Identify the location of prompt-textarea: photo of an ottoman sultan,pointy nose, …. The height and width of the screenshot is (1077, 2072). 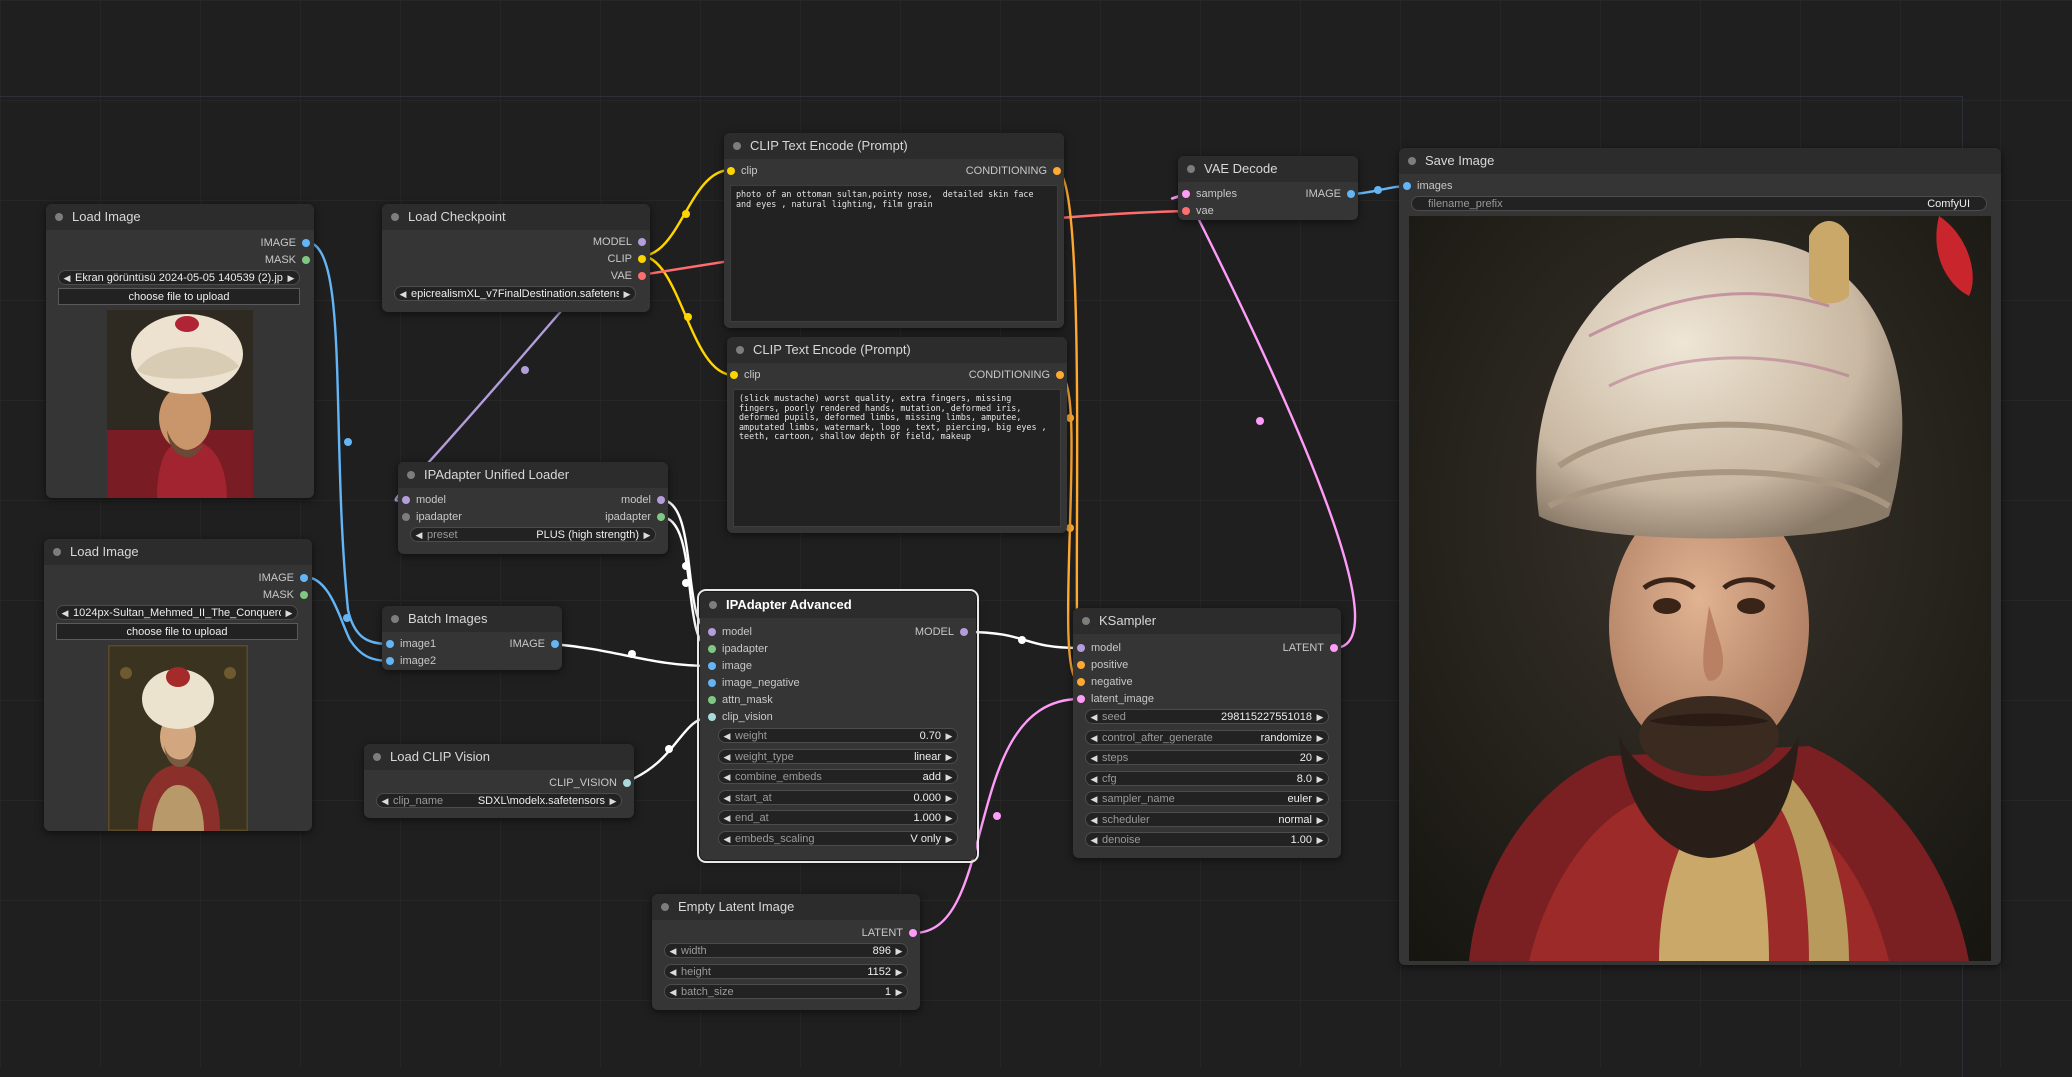
(894, 253).